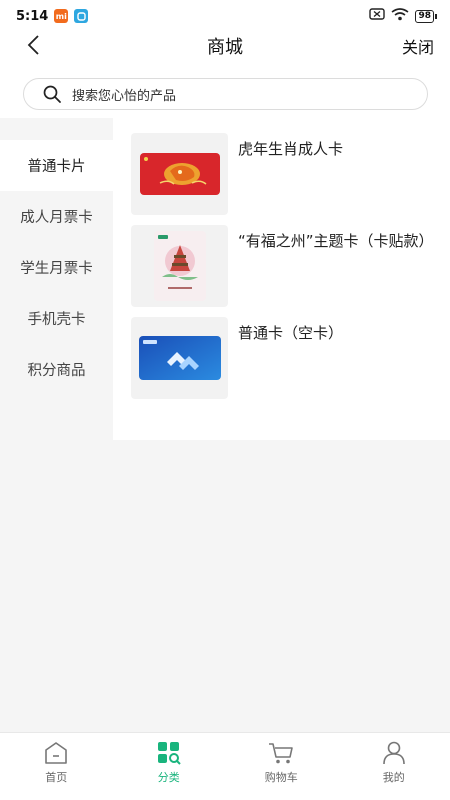 This screenshot has height=800, width=450. What do you see at coordinates (400, 16) in the screenshot?
I see `wifi-icon` at bounding box center [400, 16].